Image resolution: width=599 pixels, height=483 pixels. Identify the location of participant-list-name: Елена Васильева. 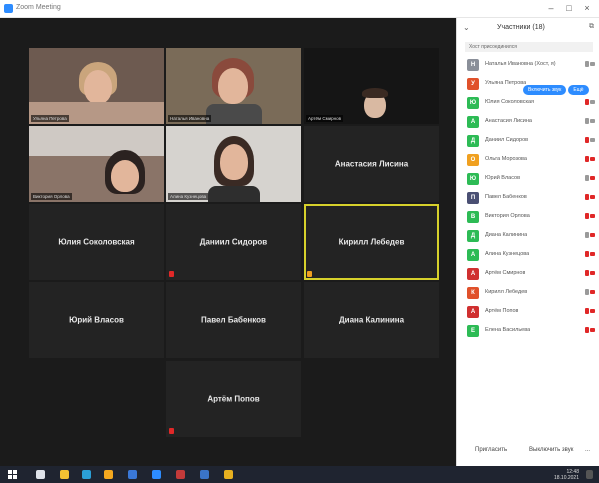
(508, 330).